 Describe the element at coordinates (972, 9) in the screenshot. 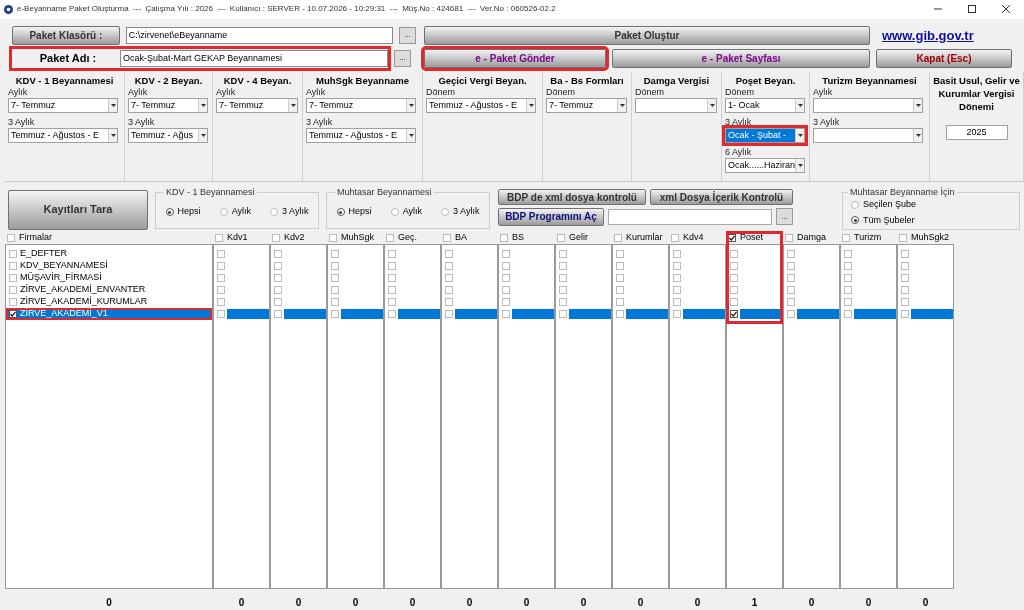

I see `maximize-icon` at that location.